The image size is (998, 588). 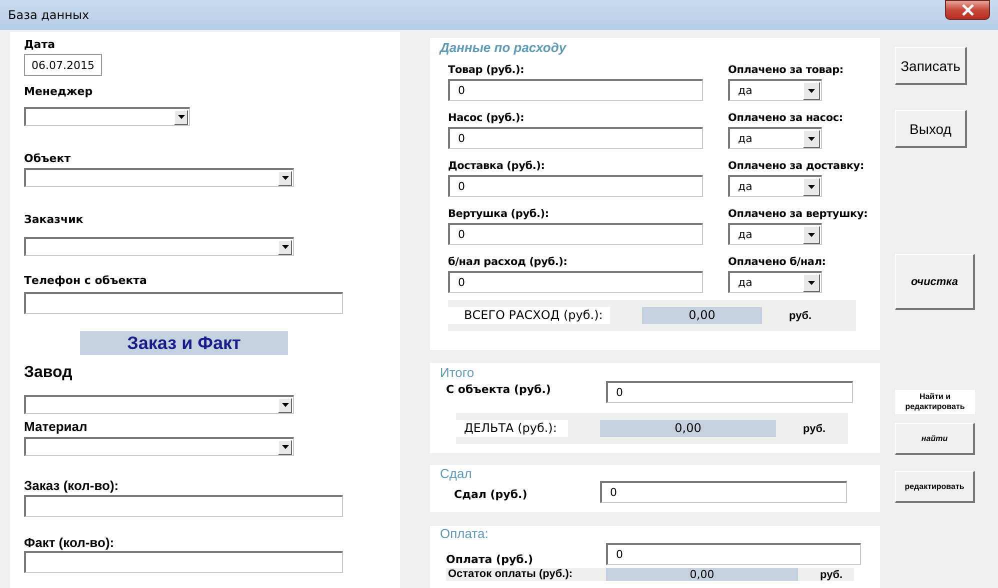 What do you see at coordinates (58, 92) in the screenshot?
I see `field-label: Менеджер` at bounding box center [58, 92].